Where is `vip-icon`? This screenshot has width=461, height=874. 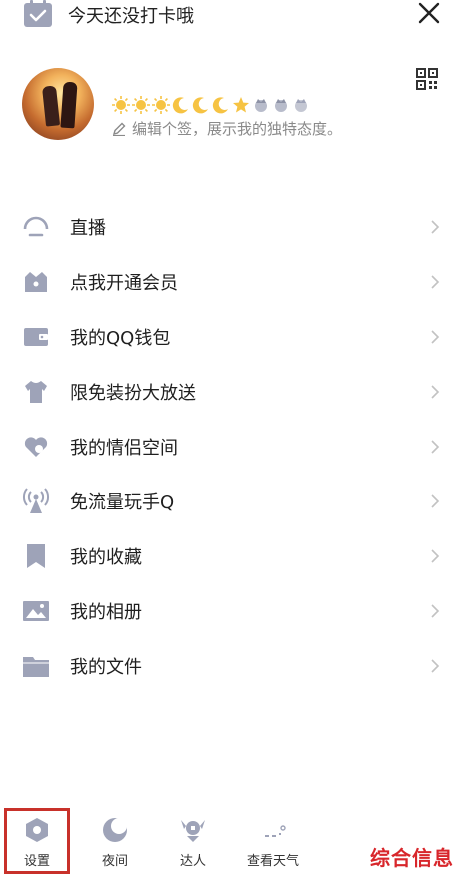 vip-icon is located at coordinates (36, 282).